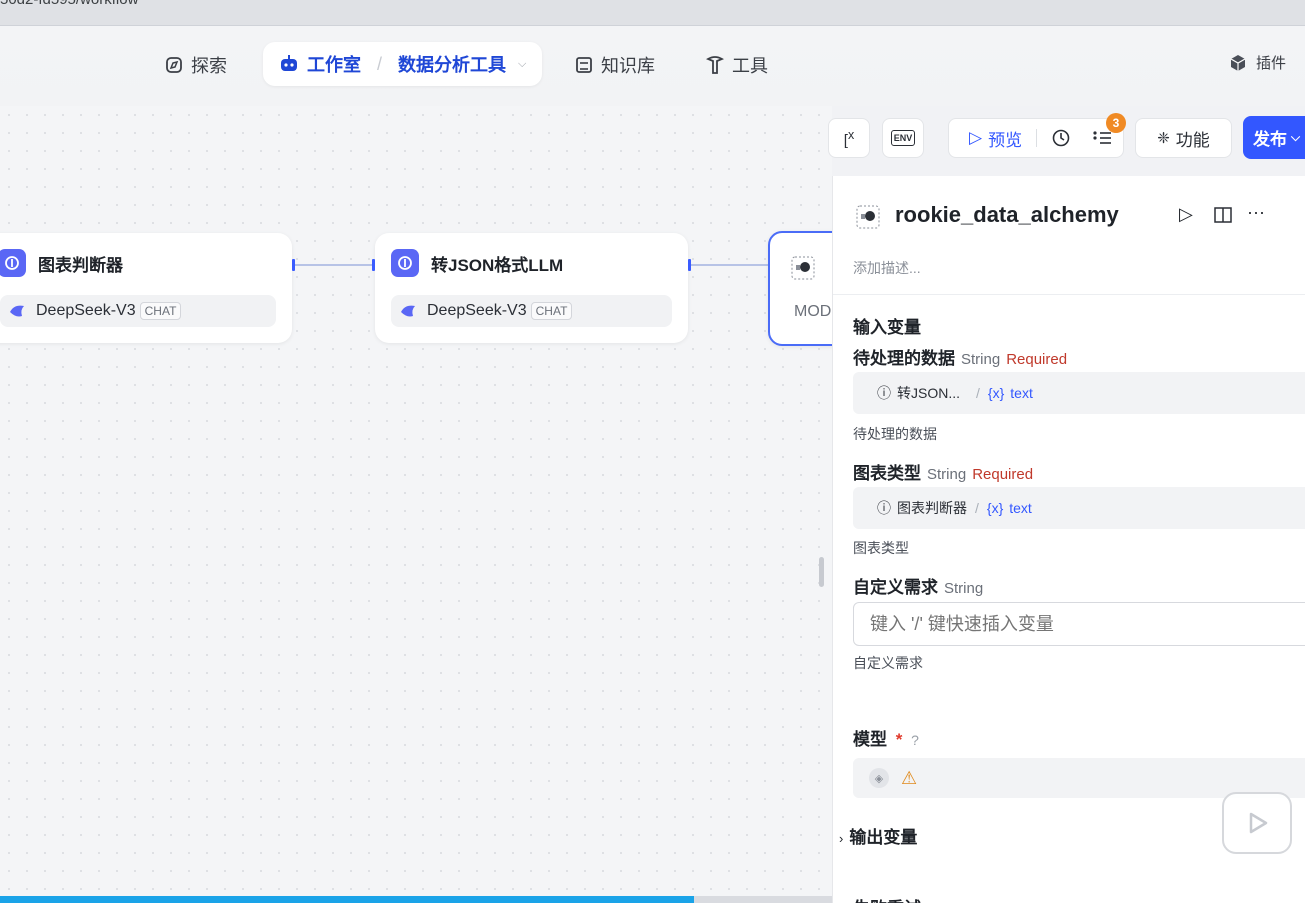  I want to click on nav-knowledge: 知识库, so click(615, 65).